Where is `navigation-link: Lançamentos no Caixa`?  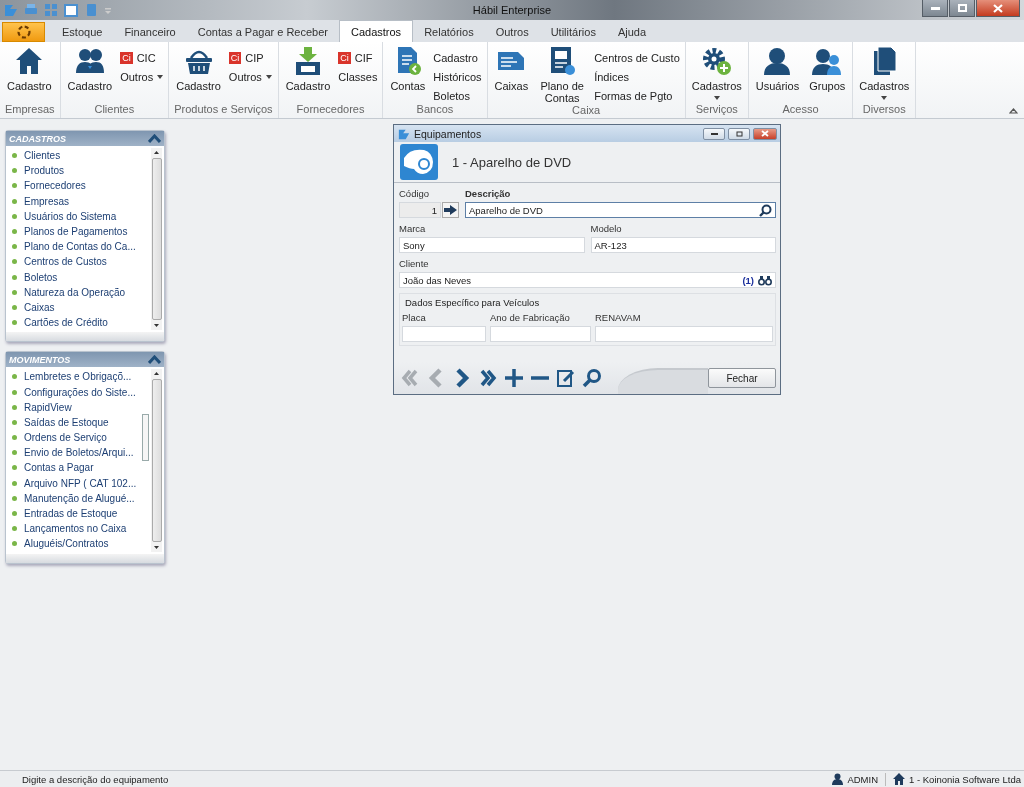 navigation-link: Lançamentos no Caixa is located at coordinates (80, 529).